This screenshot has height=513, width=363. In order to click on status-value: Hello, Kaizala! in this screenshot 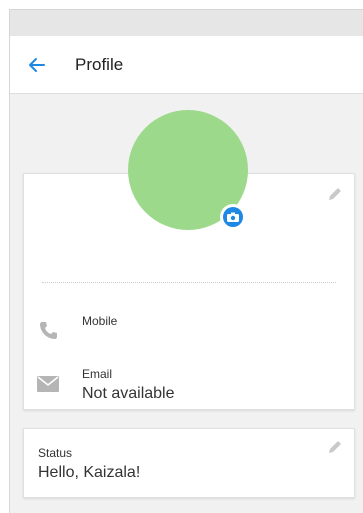, I will do `click(89, 472)`.